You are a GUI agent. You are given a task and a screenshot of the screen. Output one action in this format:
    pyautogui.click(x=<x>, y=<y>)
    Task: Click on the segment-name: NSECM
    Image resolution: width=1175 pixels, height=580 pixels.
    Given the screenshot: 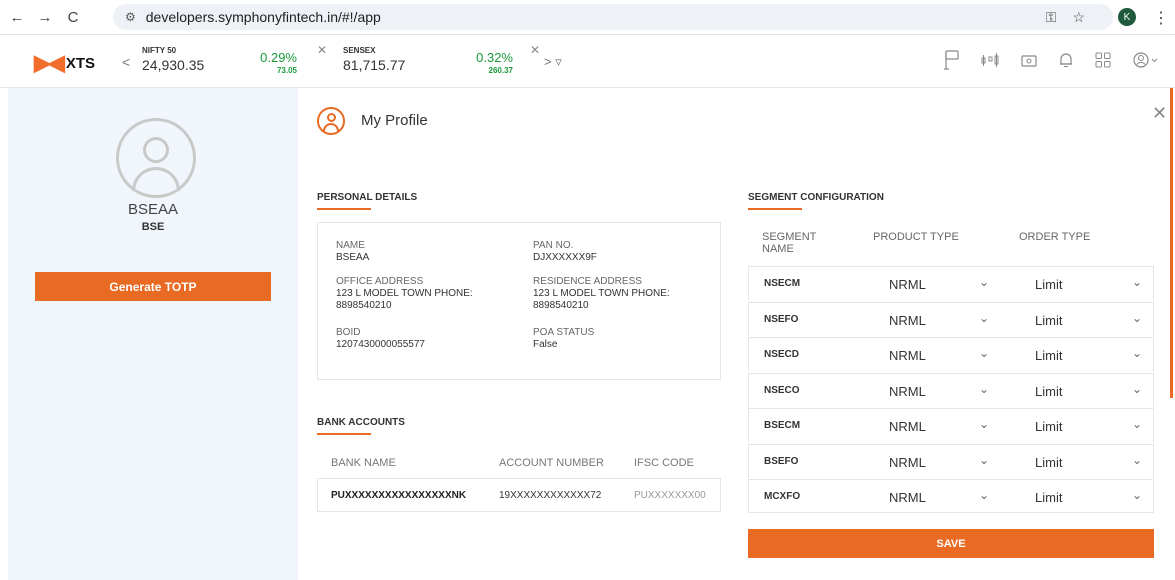 What is the action you would take?
    pyautogui.click(x=782, y=283)
    